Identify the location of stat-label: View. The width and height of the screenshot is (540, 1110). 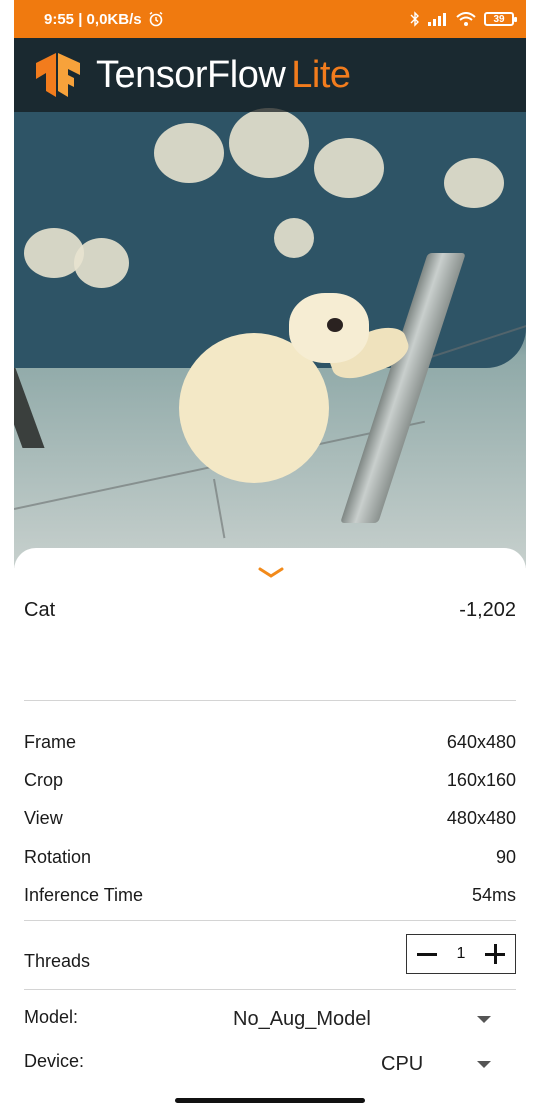
(43, 817).